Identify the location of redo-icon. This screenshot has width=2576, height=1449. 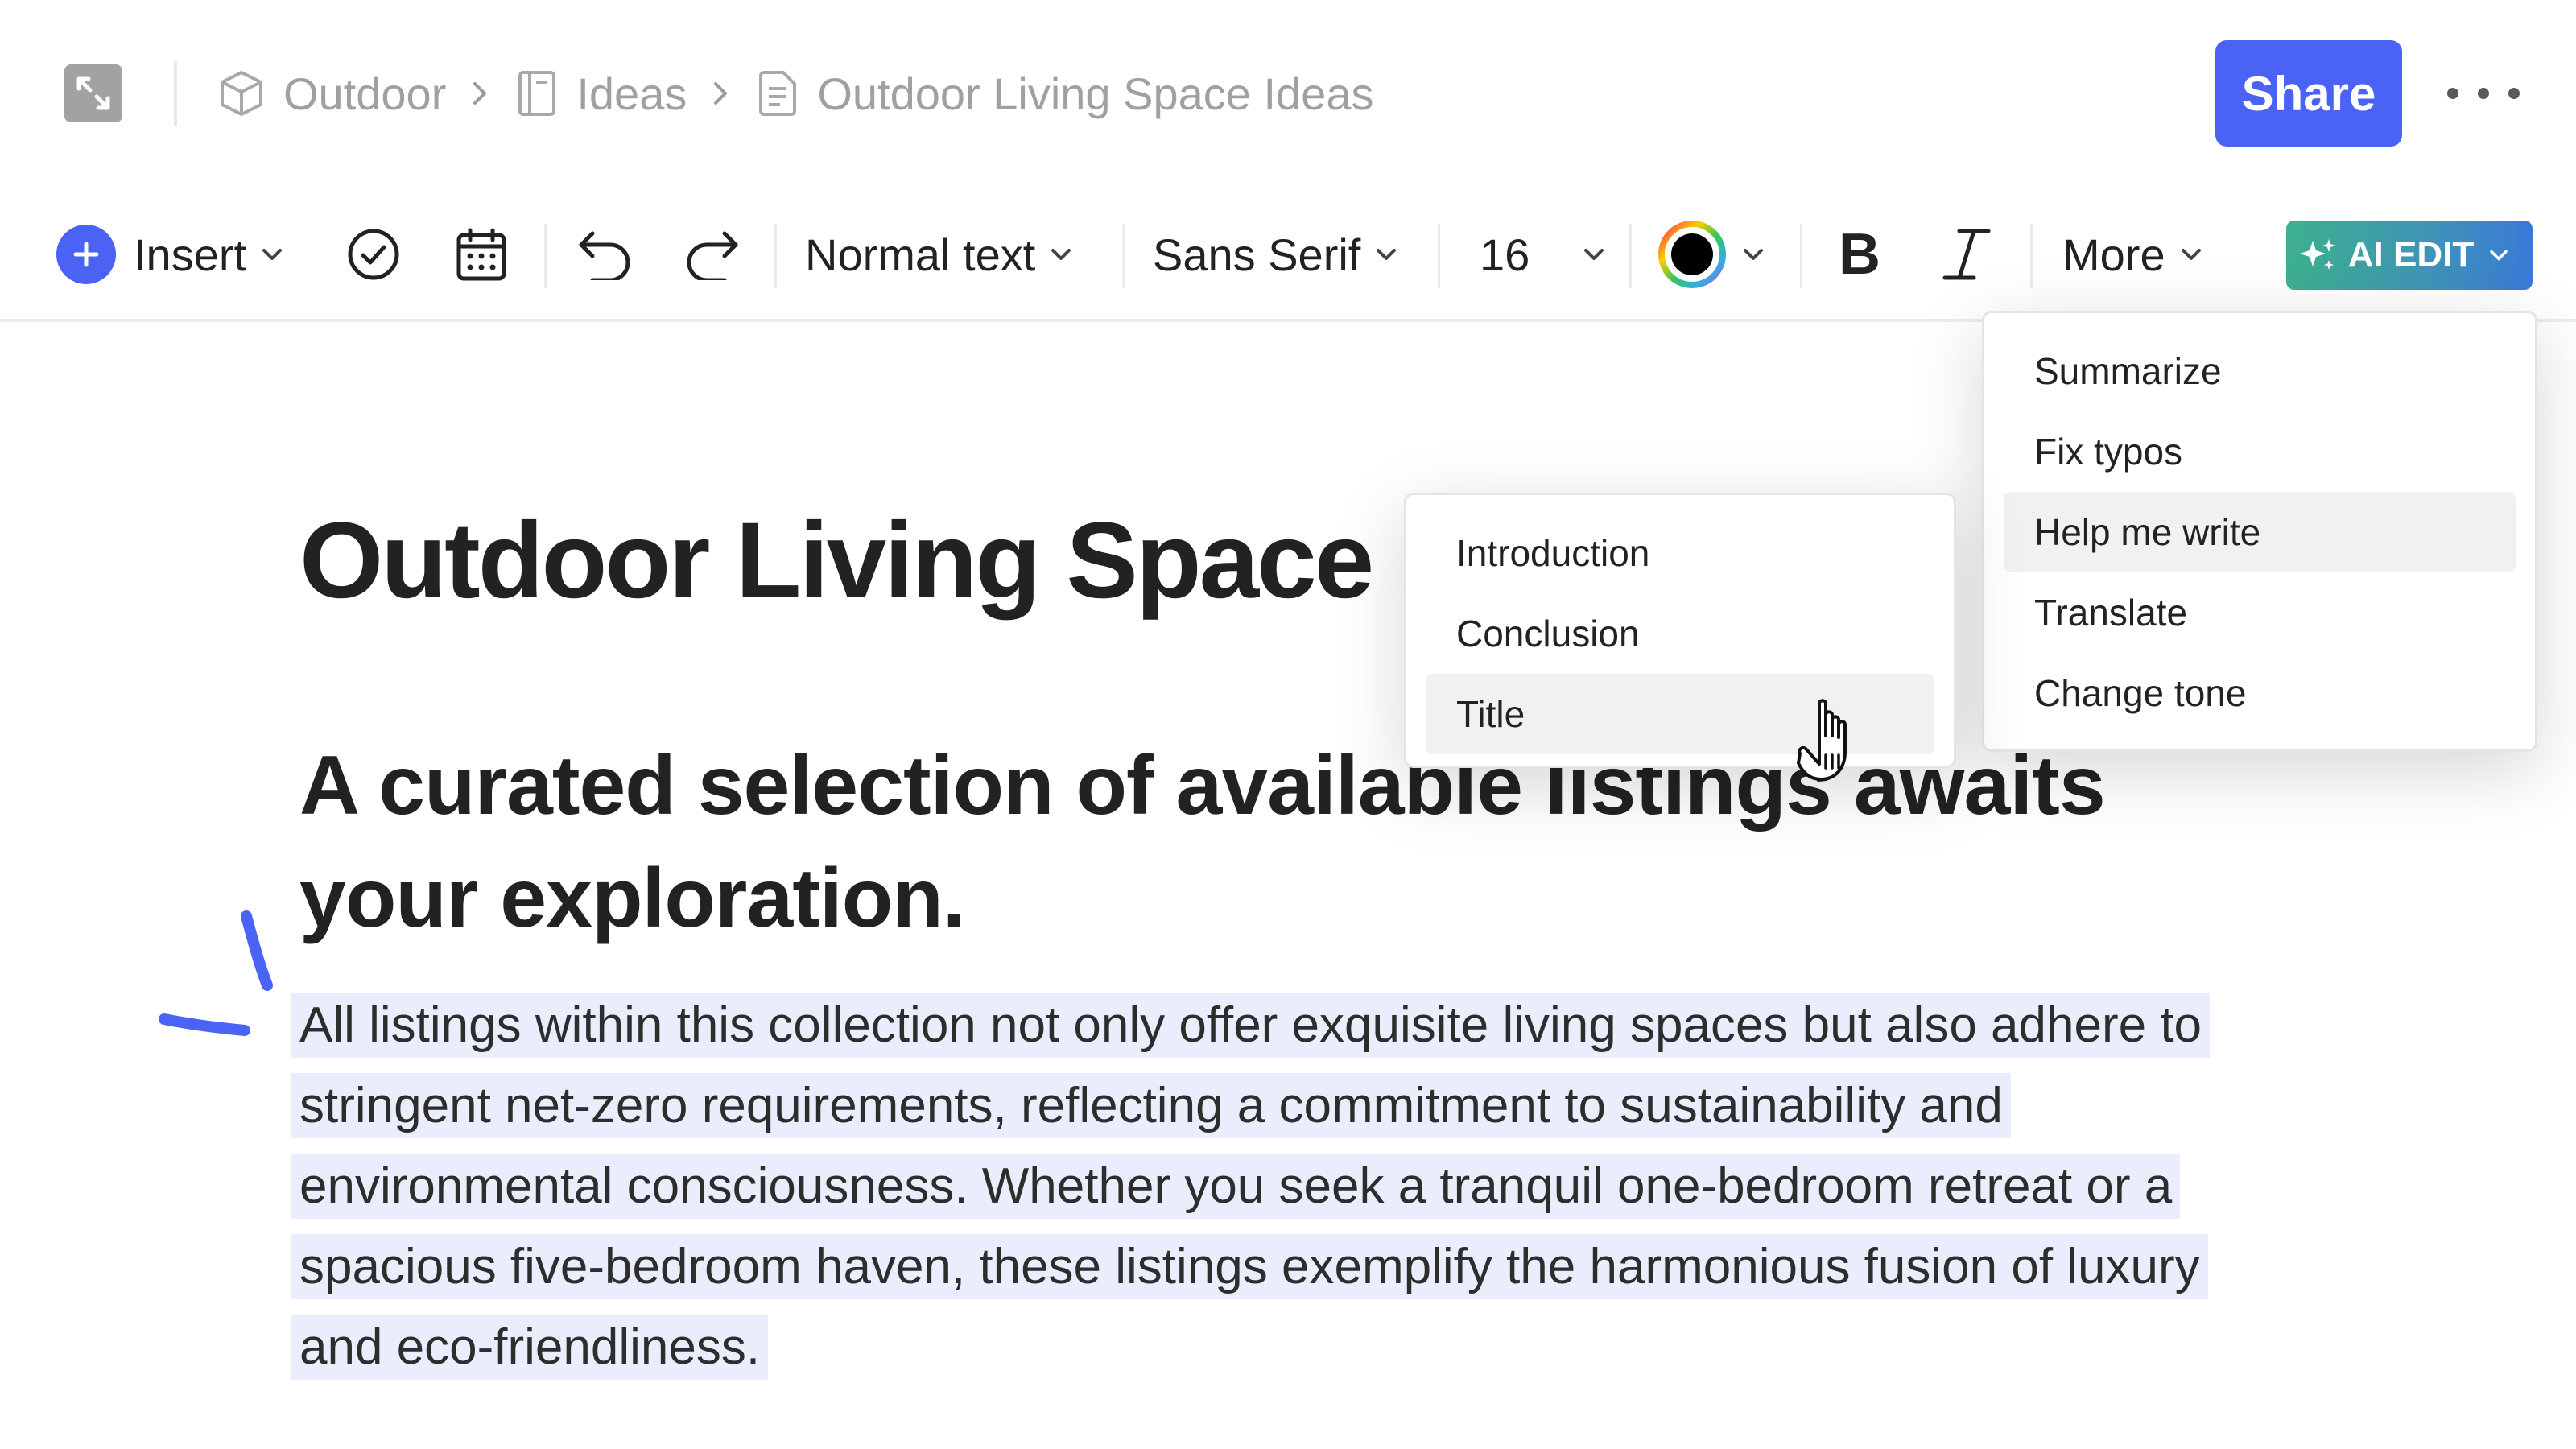
(712, 255).